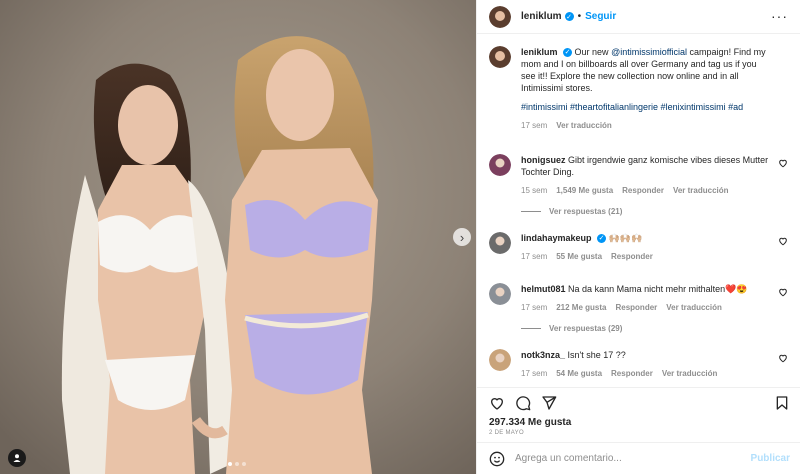 This screenshot has width=800, height=474. What do you see at coordinates (581, 308) in the screenshot?
I see `comment-likes: 212 Me gusta` at bounding box center [581, 308].